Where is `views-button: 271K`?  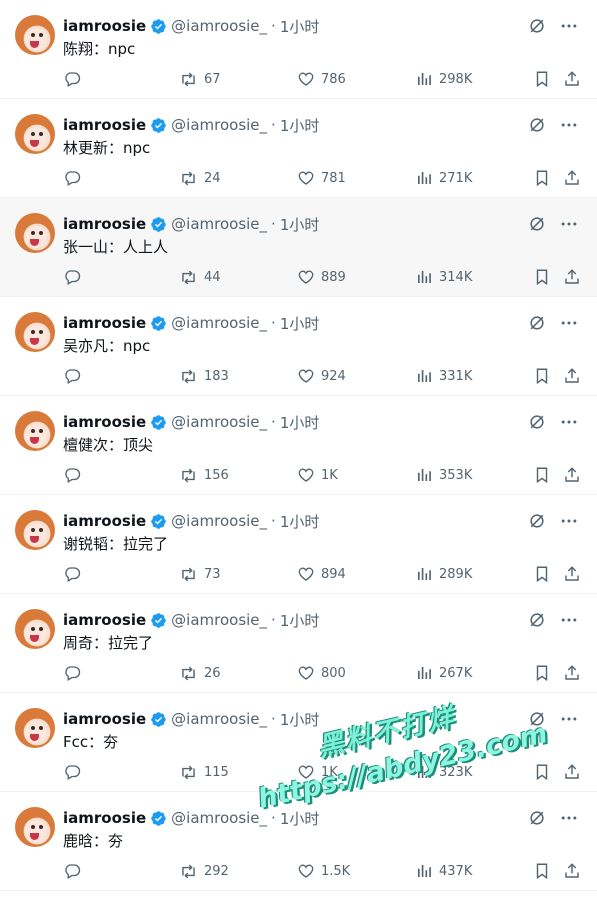
views-button: 271K is located at coordinates (443, 178).